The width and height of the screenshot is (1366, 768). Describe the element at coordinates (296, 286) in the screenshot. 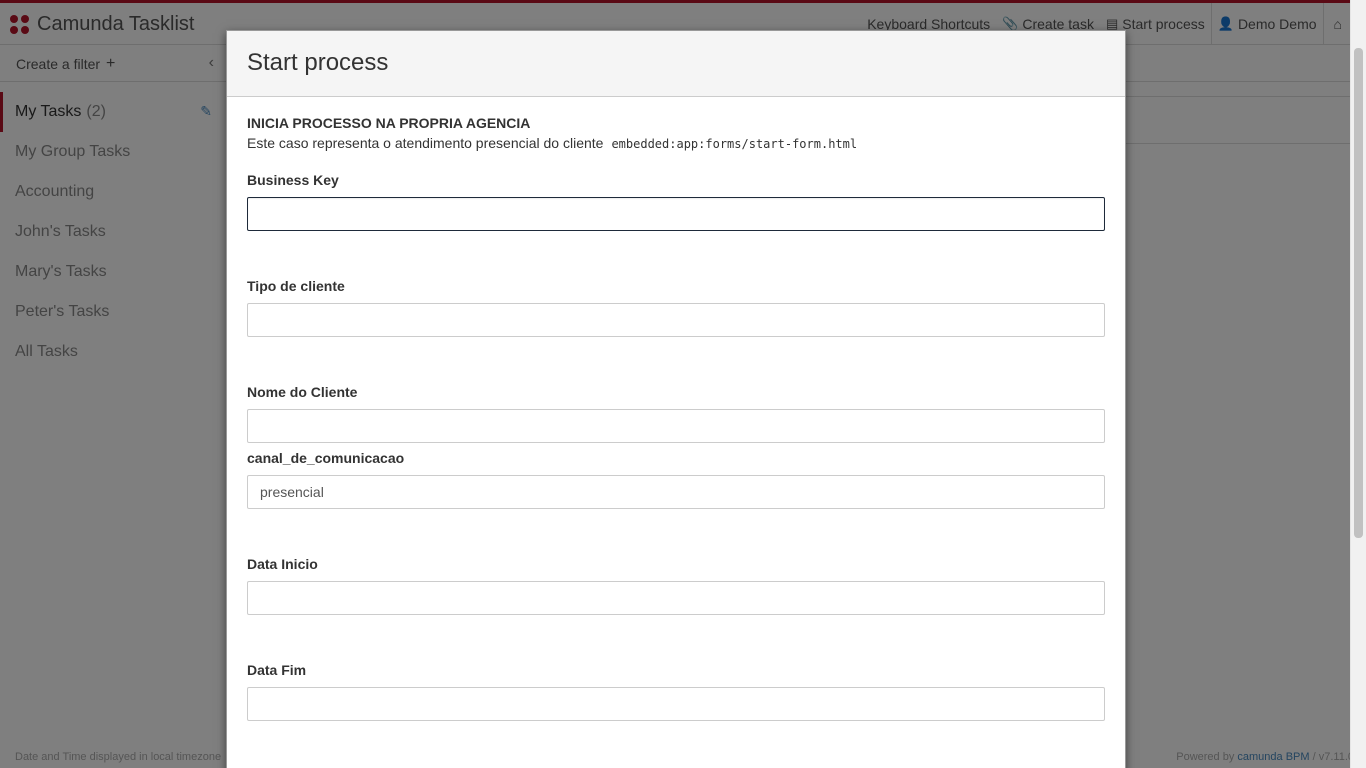

I see `tipo-cliente-label: Tipo de cliente` at that location.